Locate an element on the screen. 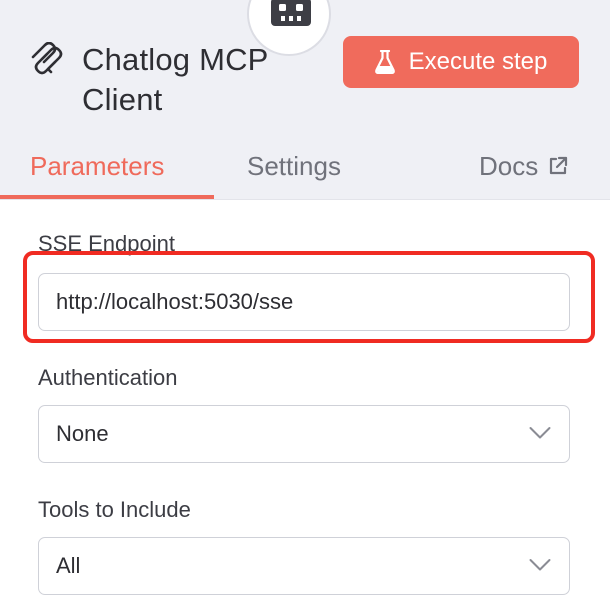 Image resolution: width=610 pixels, height=608 pixels. tab-docs-label: Docs is located at coordinates (509, 166).